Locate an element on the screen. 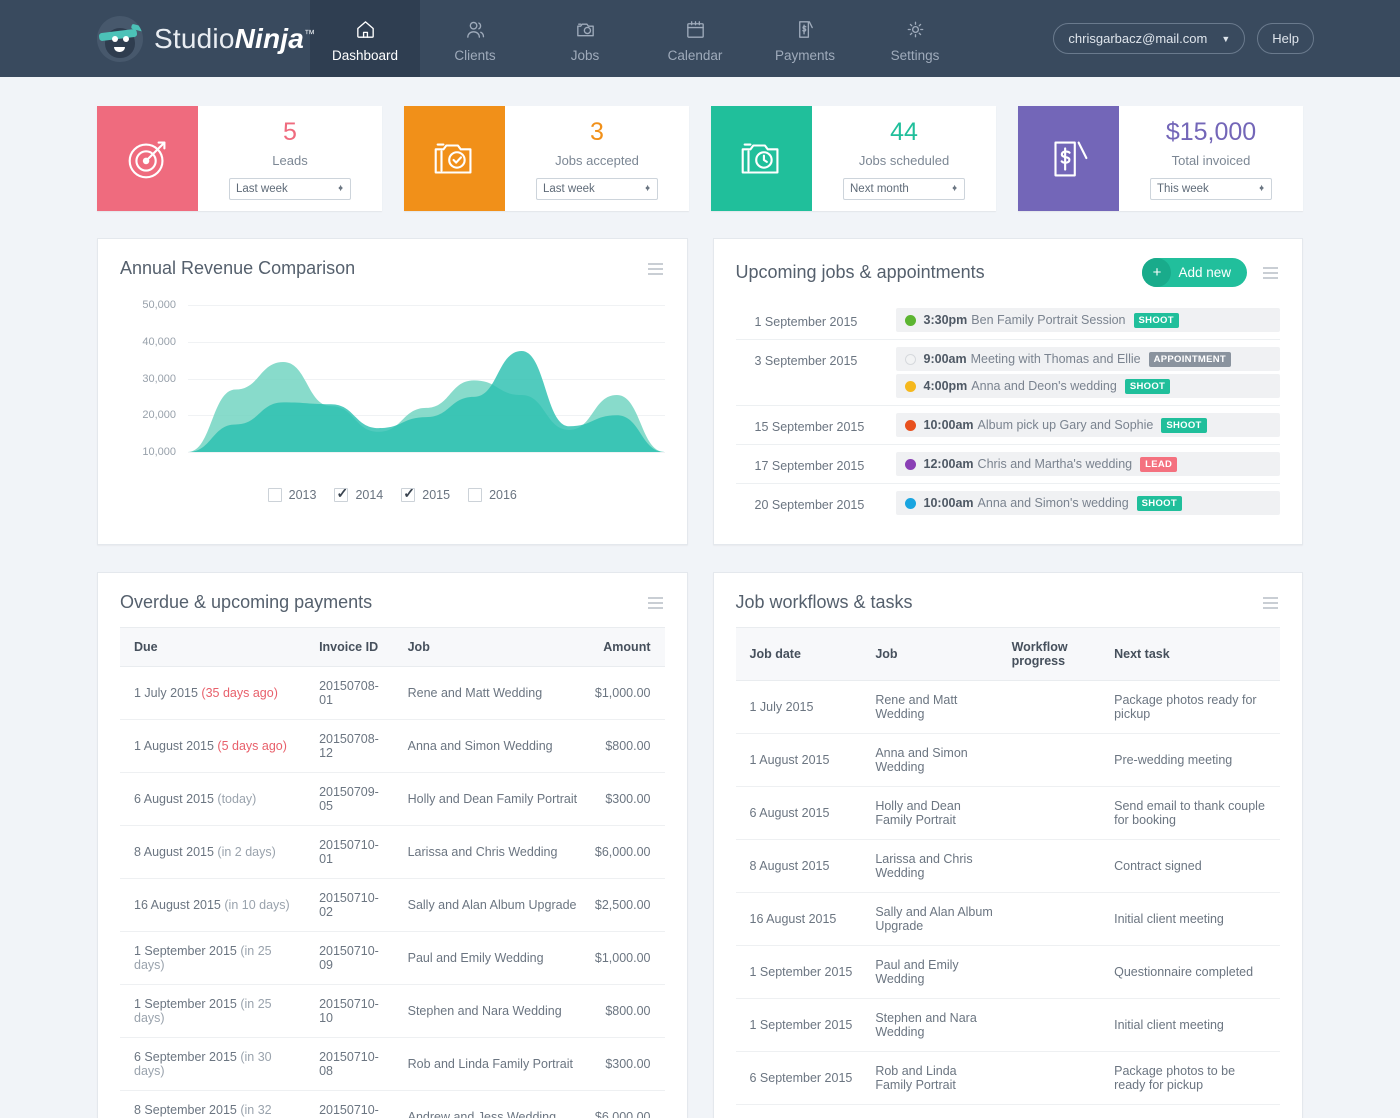 The image size is (1400, 1118). amount: $800.00 is located at coordinates (625, 746).